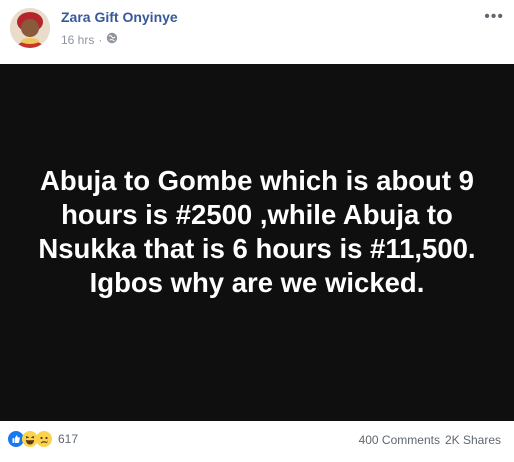  I want to click on shares-count: 2K Shares, so click(473, 440).